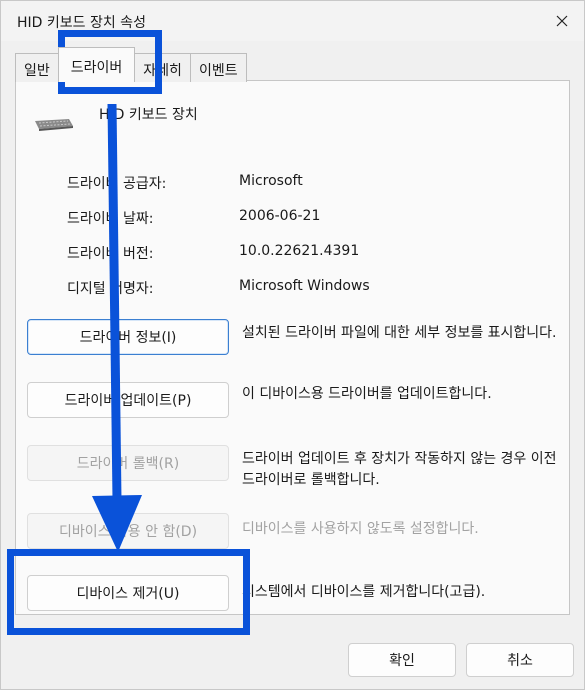  Describe the element at coordinates (37, 67) in the screenshot. I see `tab-general: 일반` at that location.